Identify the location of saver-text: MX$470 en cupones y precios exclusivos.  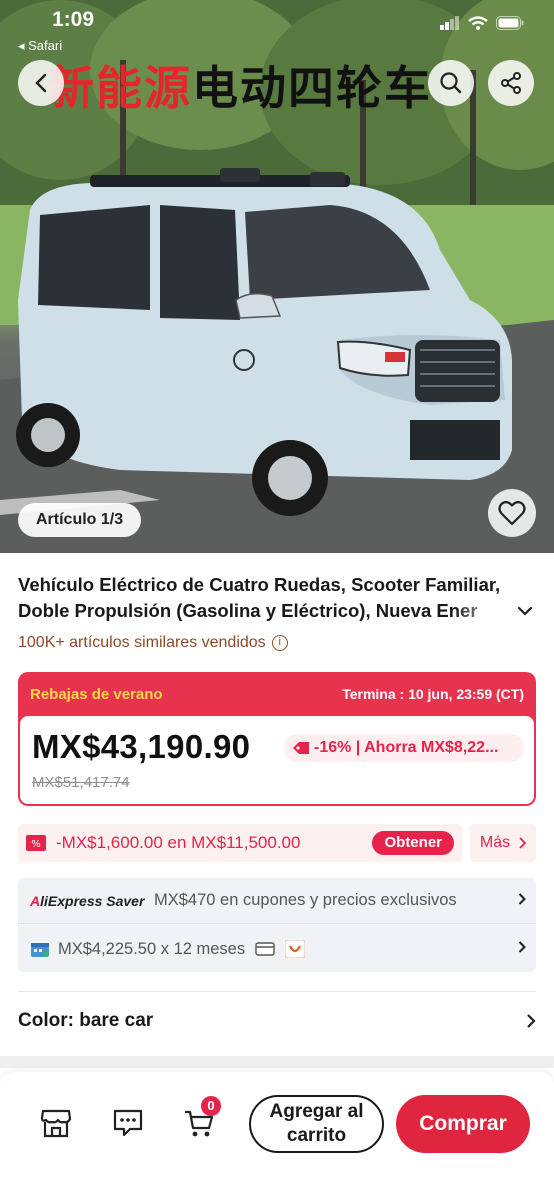
(305, 900).